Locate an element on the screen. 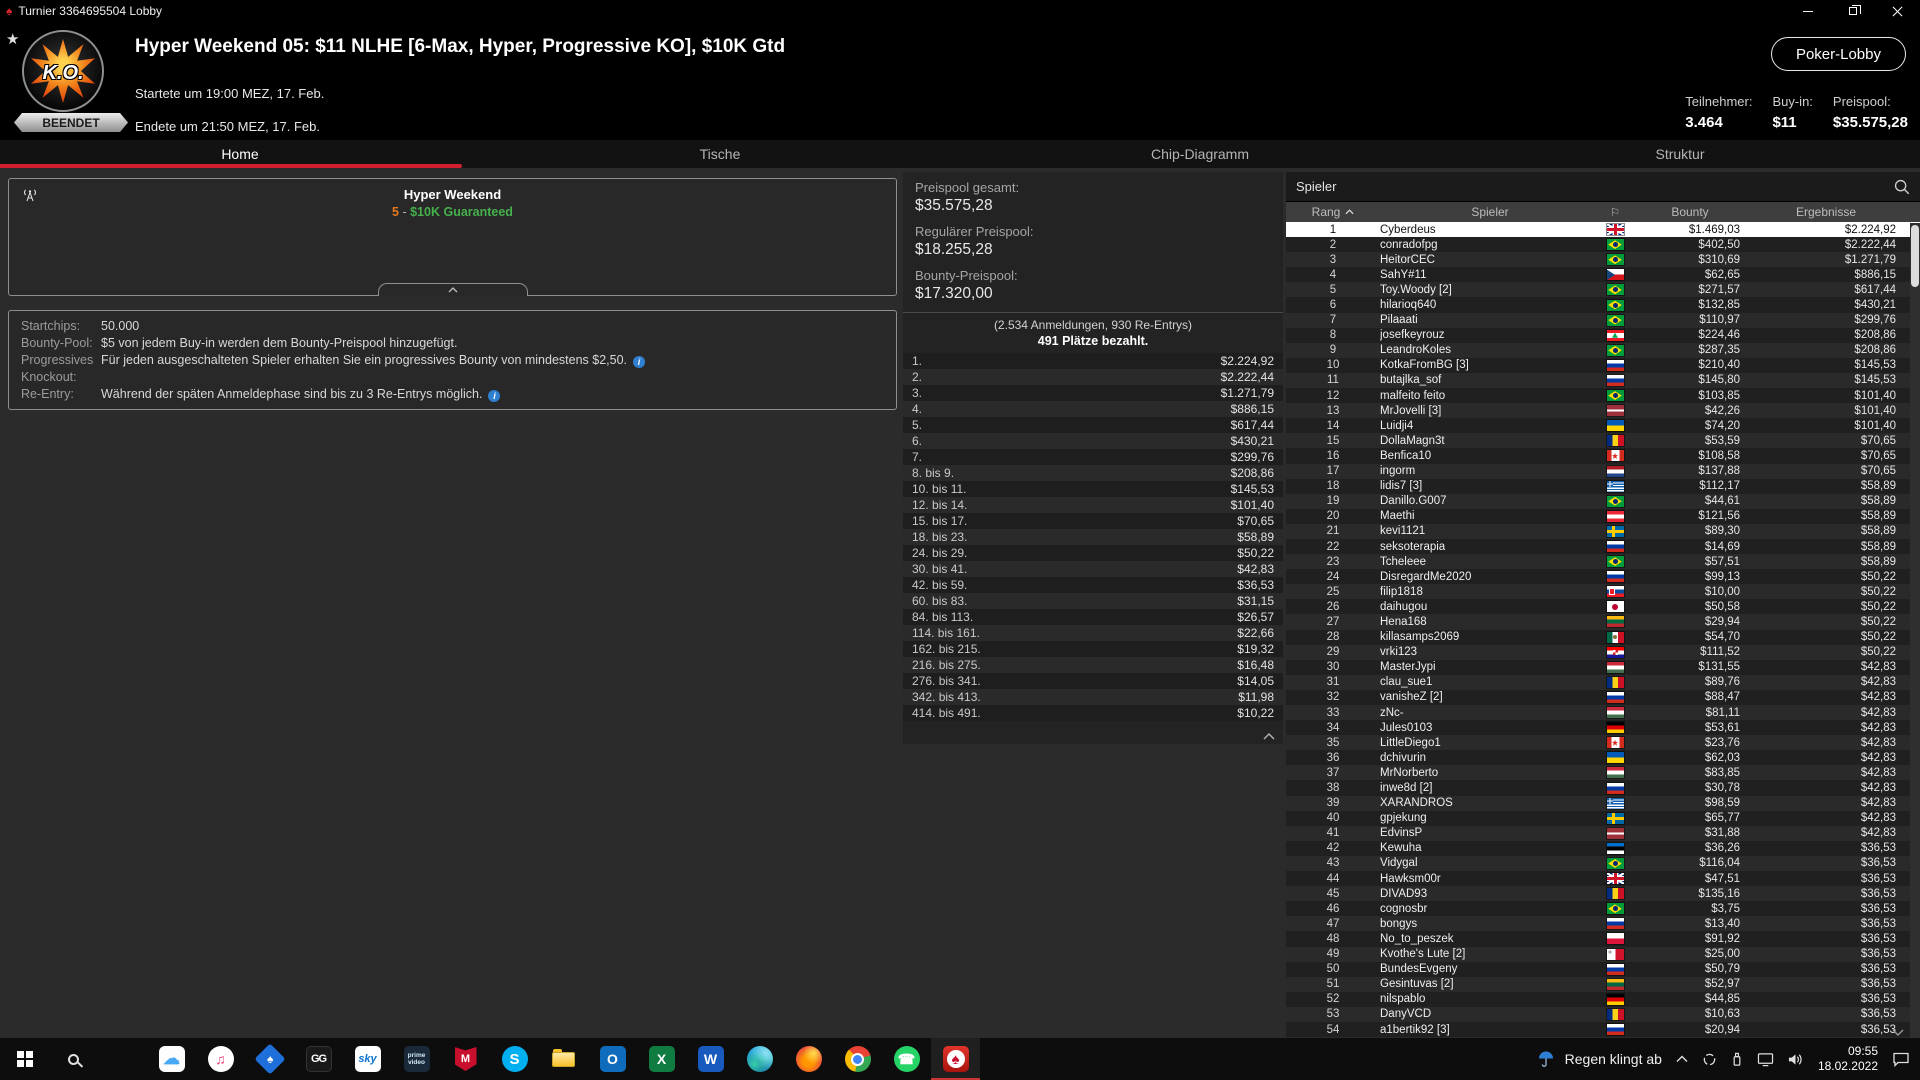 The height and width of the screenshot is (1080, 1920). player-row: 46 cognosbr $3,75 $36,53 is located at coordinates (1603, 909).